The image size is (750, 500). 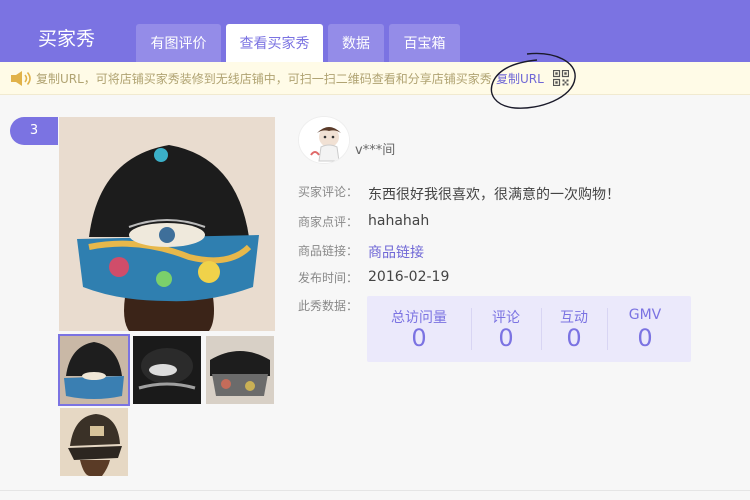 I want to click on stat-interactions: 互动 0, so click(x=574, y=329).